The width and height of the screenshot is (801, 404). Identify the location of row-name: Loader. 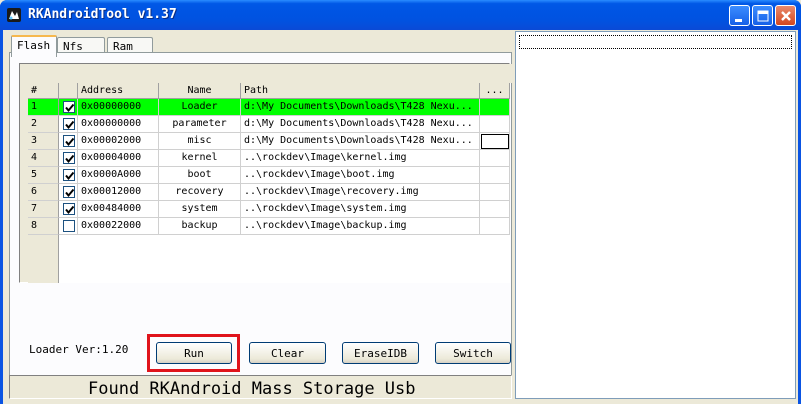
(200, 107).